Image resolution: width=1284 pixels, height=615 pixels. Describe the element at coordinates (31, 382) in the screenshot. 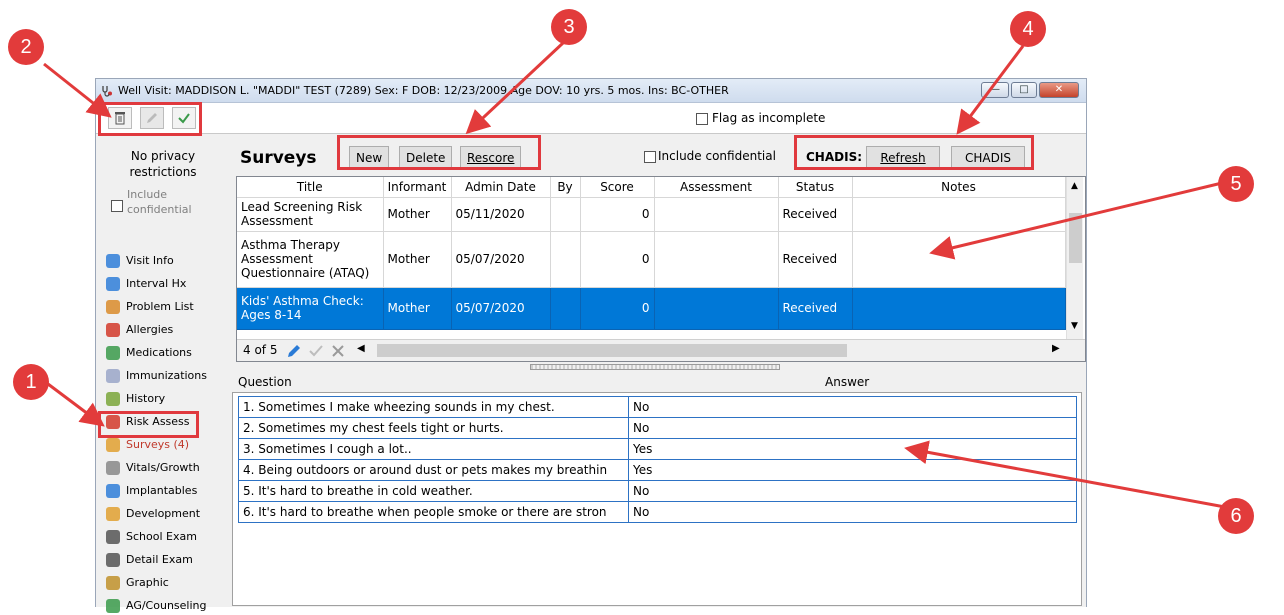

I see `annotation-badge-1: 1` at that location.